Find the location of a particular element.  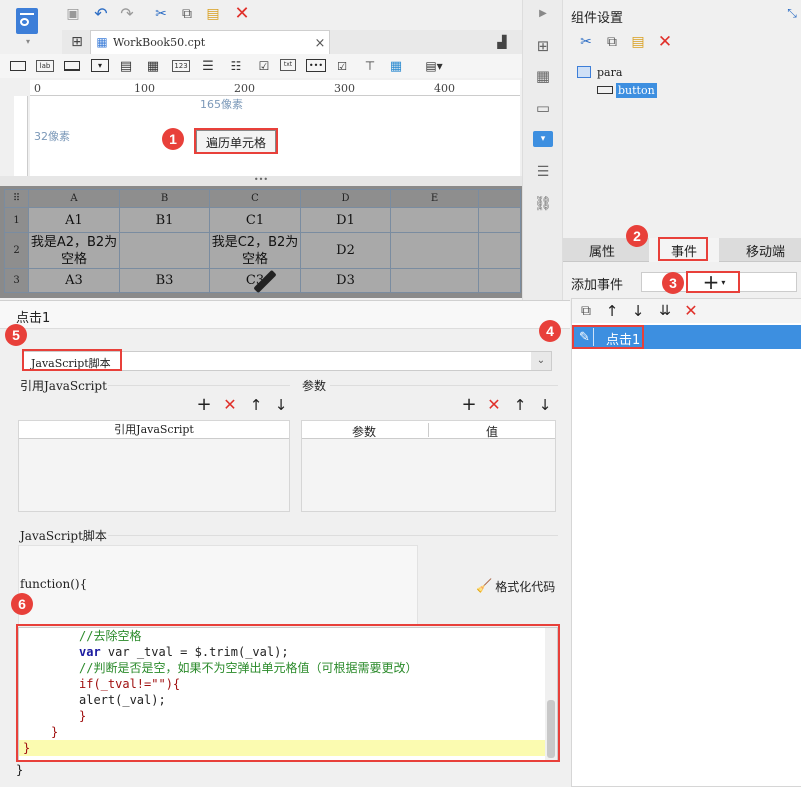

tree-delete-icon: ✕ is located at coordinates (665, 42).